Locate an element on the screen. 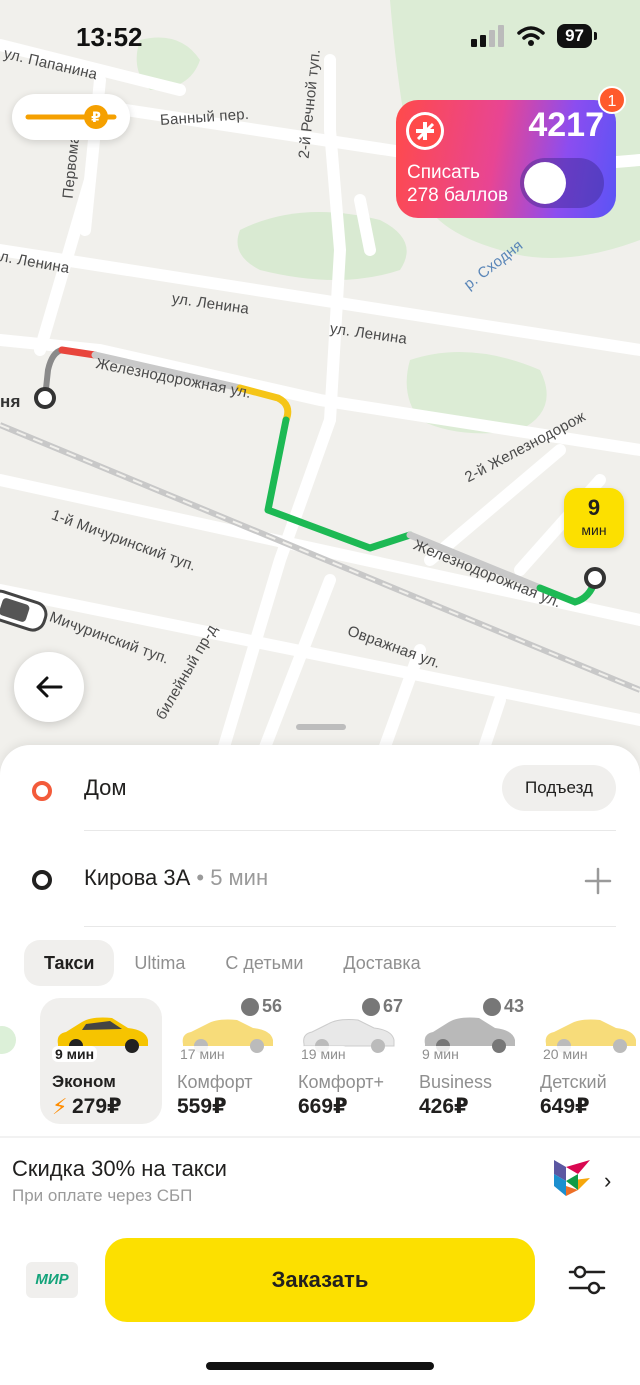 The width and height of the screenshot is (640, 1385). tariff-eta: 17 мин is located at coordinates (202, 1054).